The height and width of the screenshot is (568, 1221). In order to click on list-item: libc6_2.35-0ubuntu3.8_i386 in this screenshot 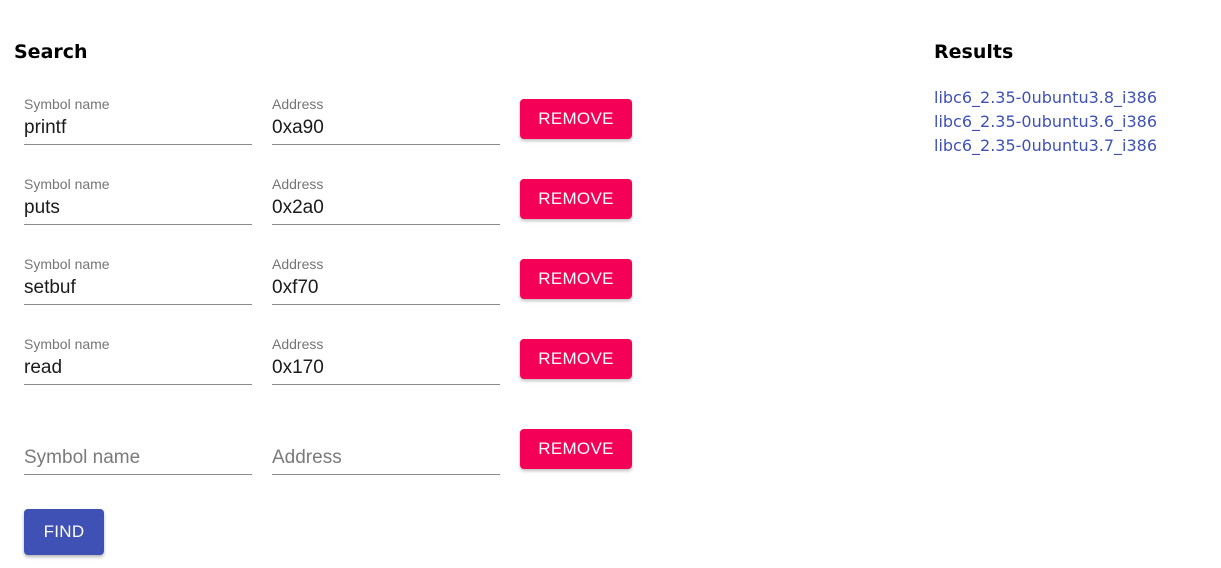, I will do `click(1045, 98)`.